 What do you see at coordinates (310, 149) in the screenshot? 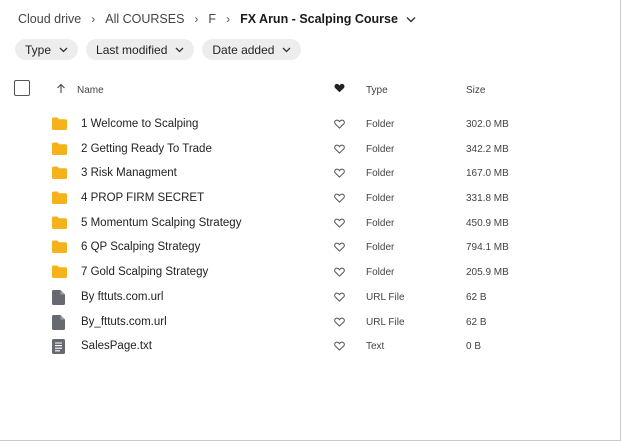
I see `table-row: 2 Getting Ready To Trade Folder 342.2 MB` at bounding box center [310, 149].